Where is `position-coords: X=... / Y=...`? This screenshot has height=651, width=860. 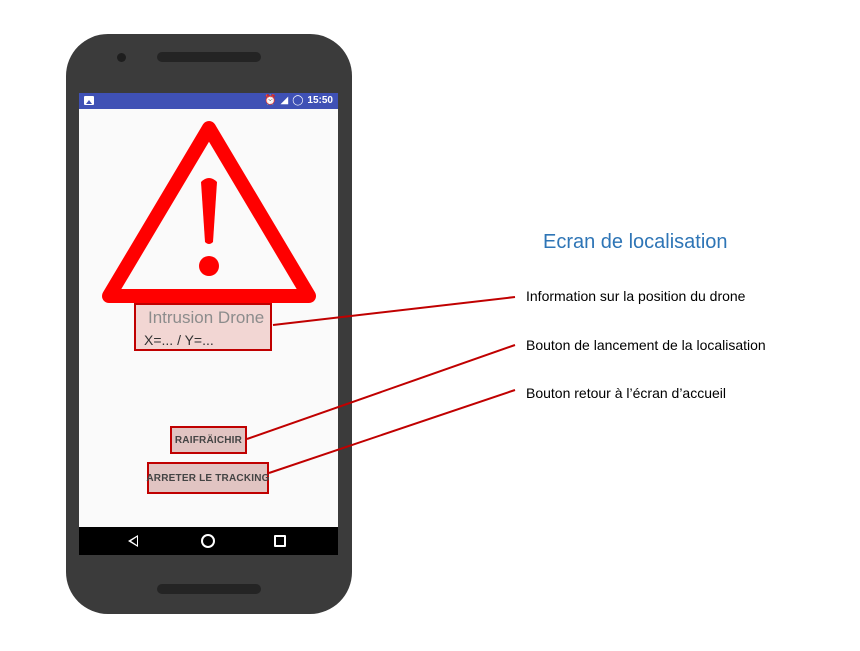 position-coords: X=... / Y=... is located at coordinates (179, 340).